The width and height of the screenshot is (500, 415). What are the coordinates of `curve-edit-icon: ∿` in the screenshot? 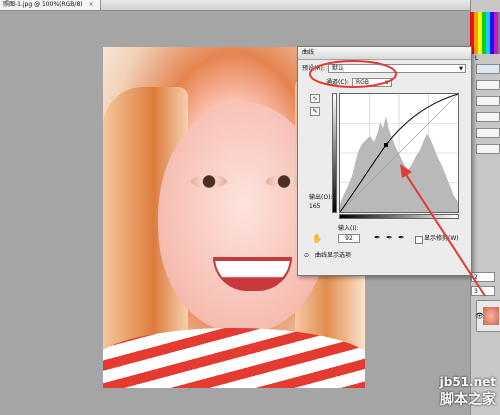 It's located at (315, 98).